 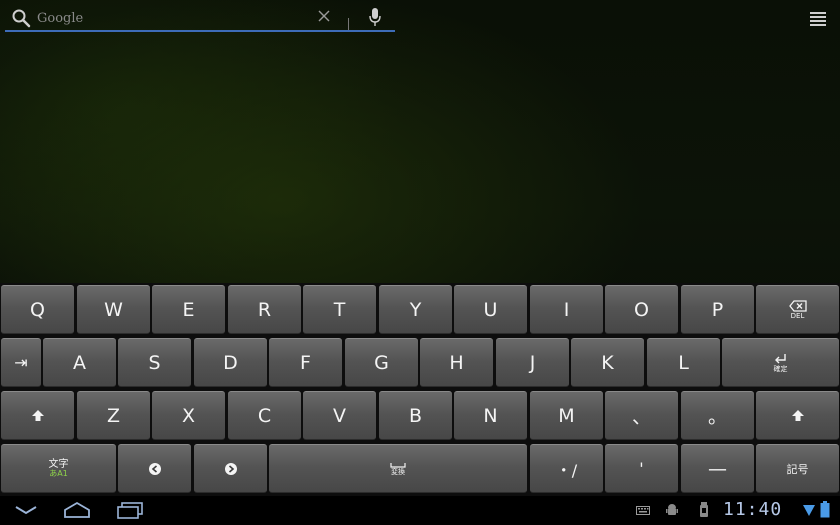 What do you see at coordinates (825, 509) in the screenshot?
I see `battery-icon` at bounding box center [825, 509].